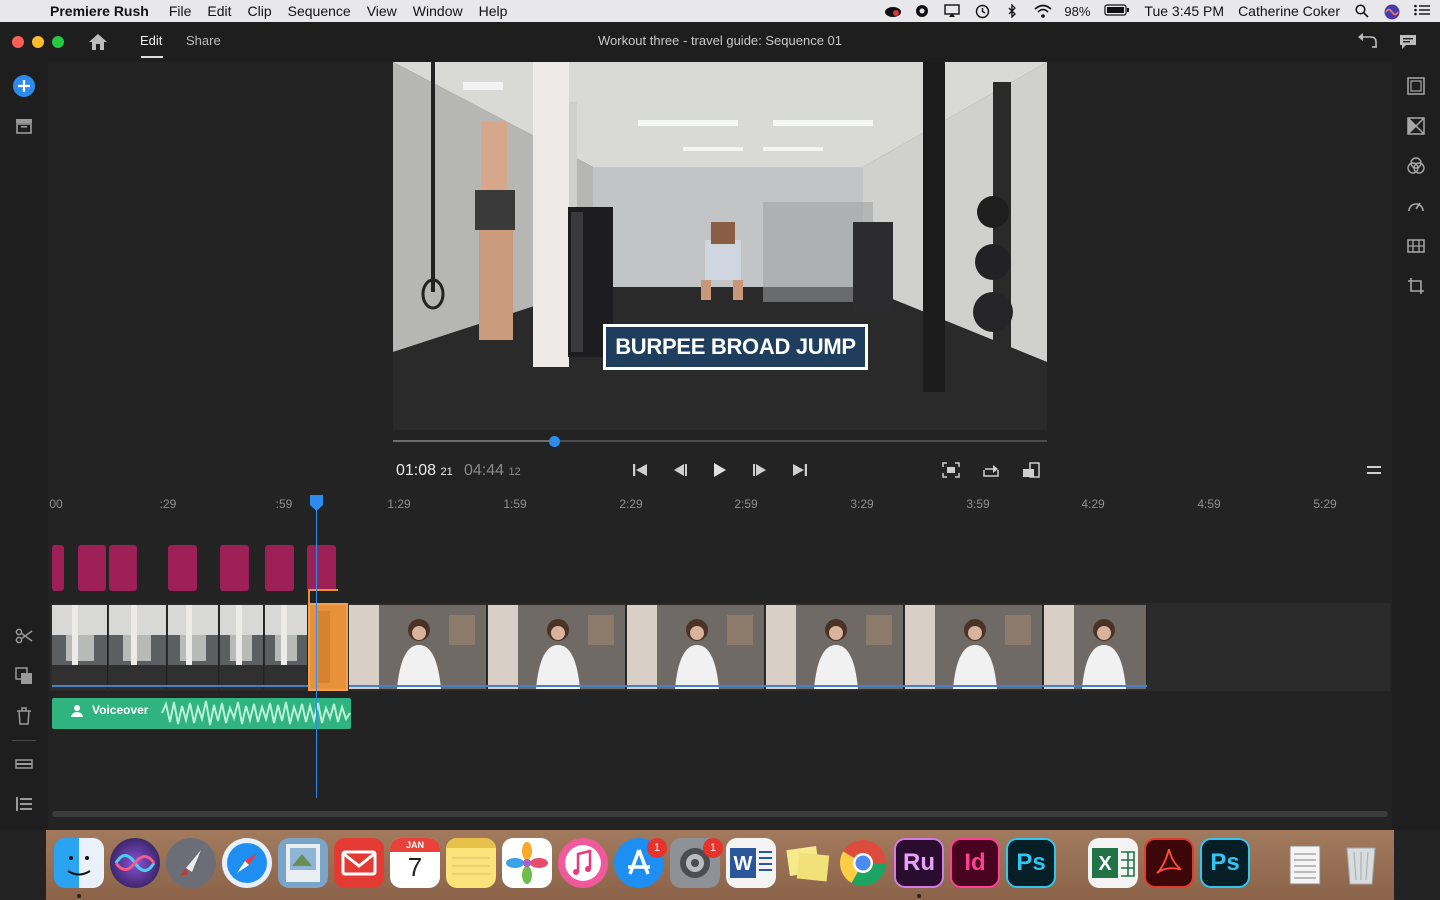  I want to click on dock-excel-icon: X, so click(1113, 863).